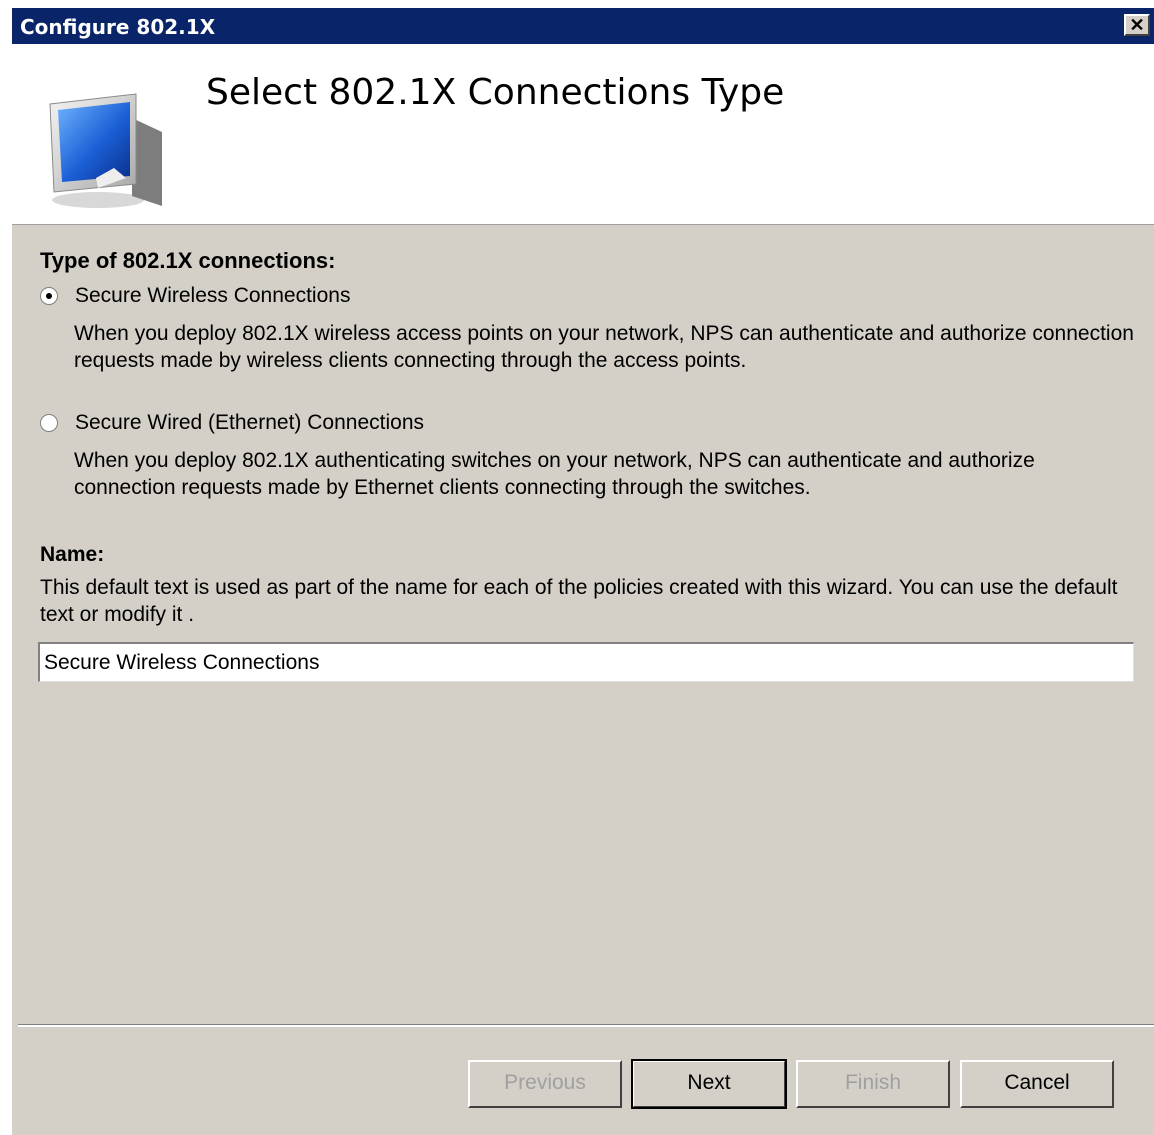 This screenshot has width=1154, height=1135. What do you see at coordinates (105, 150) in the screenshot?
I see `monitor-network-icon` at bounding box center [105, 150].